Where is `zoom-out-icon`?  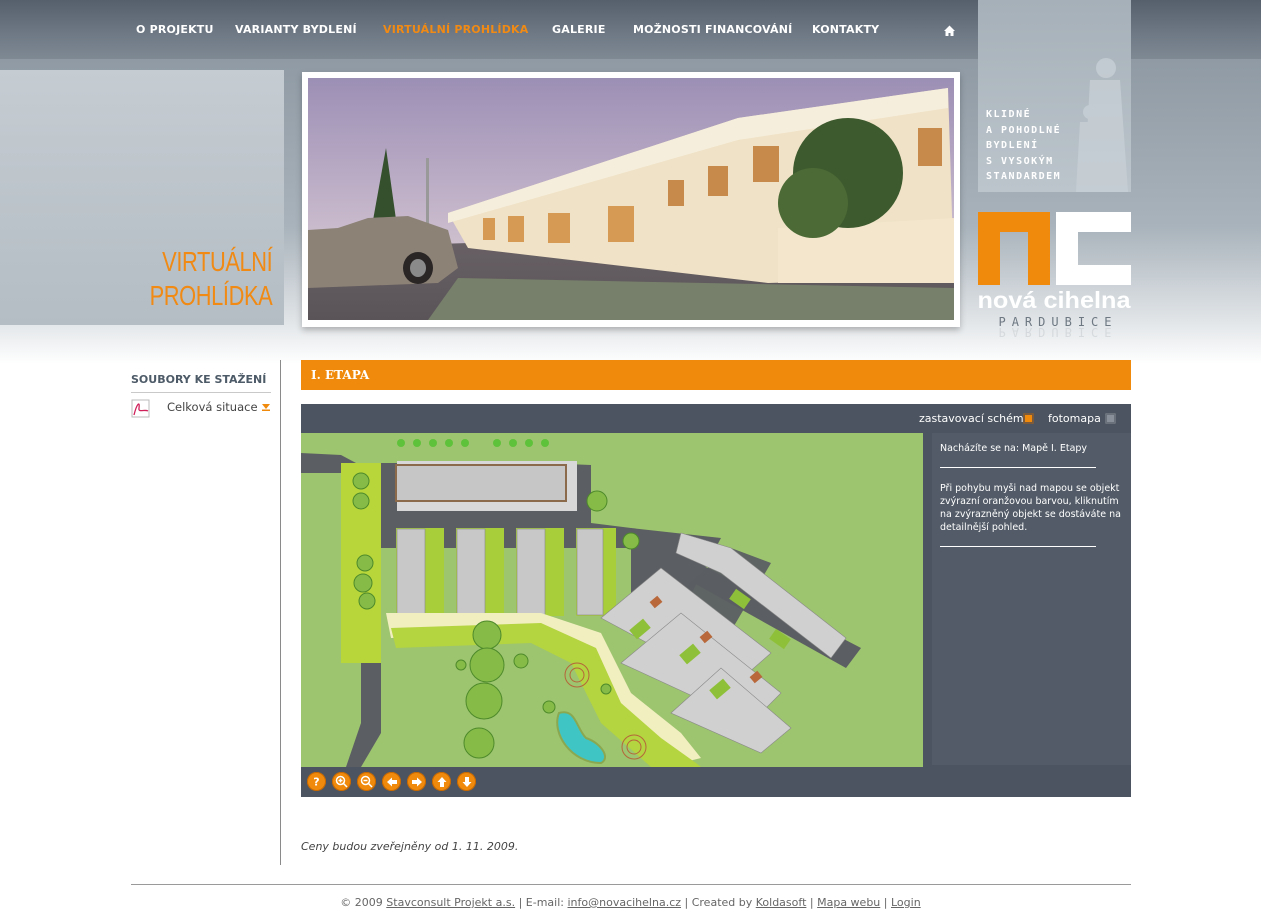
zoom-out-icon is located at coordinates (366, 781).